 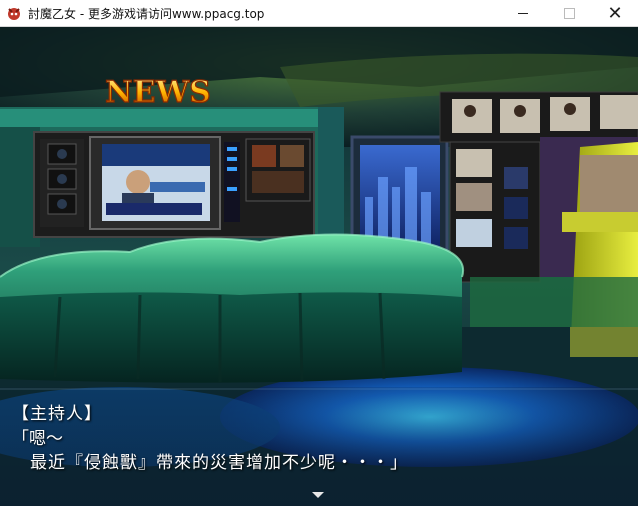 I want to click on close-icon: ✕, so click(x=615, y=13).